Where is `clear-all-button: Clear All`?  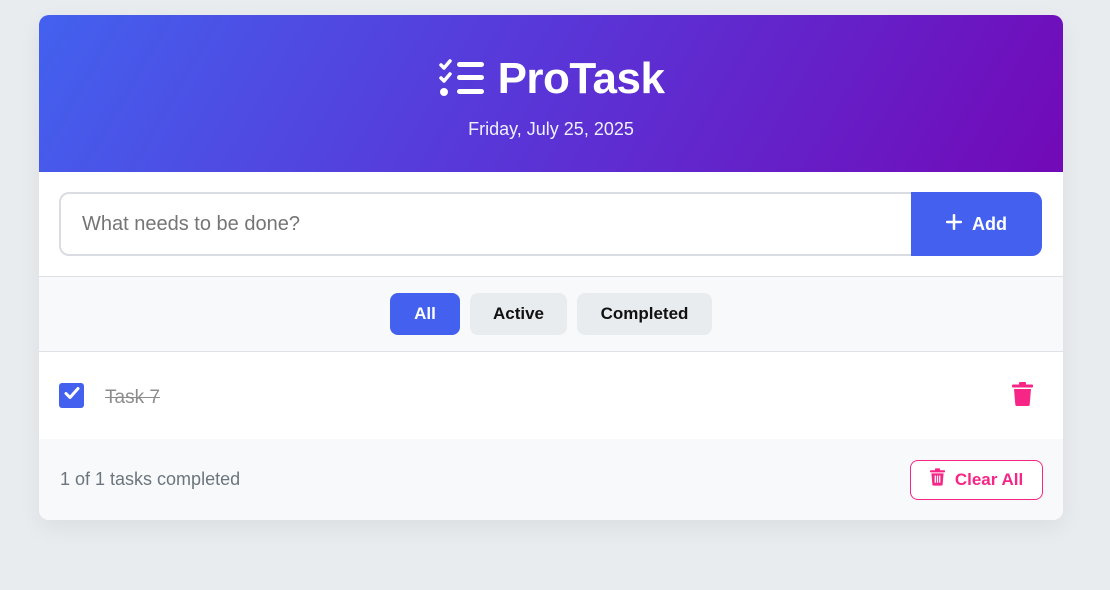
clear-all-button: Clear All is located at coordinates (976, 479).